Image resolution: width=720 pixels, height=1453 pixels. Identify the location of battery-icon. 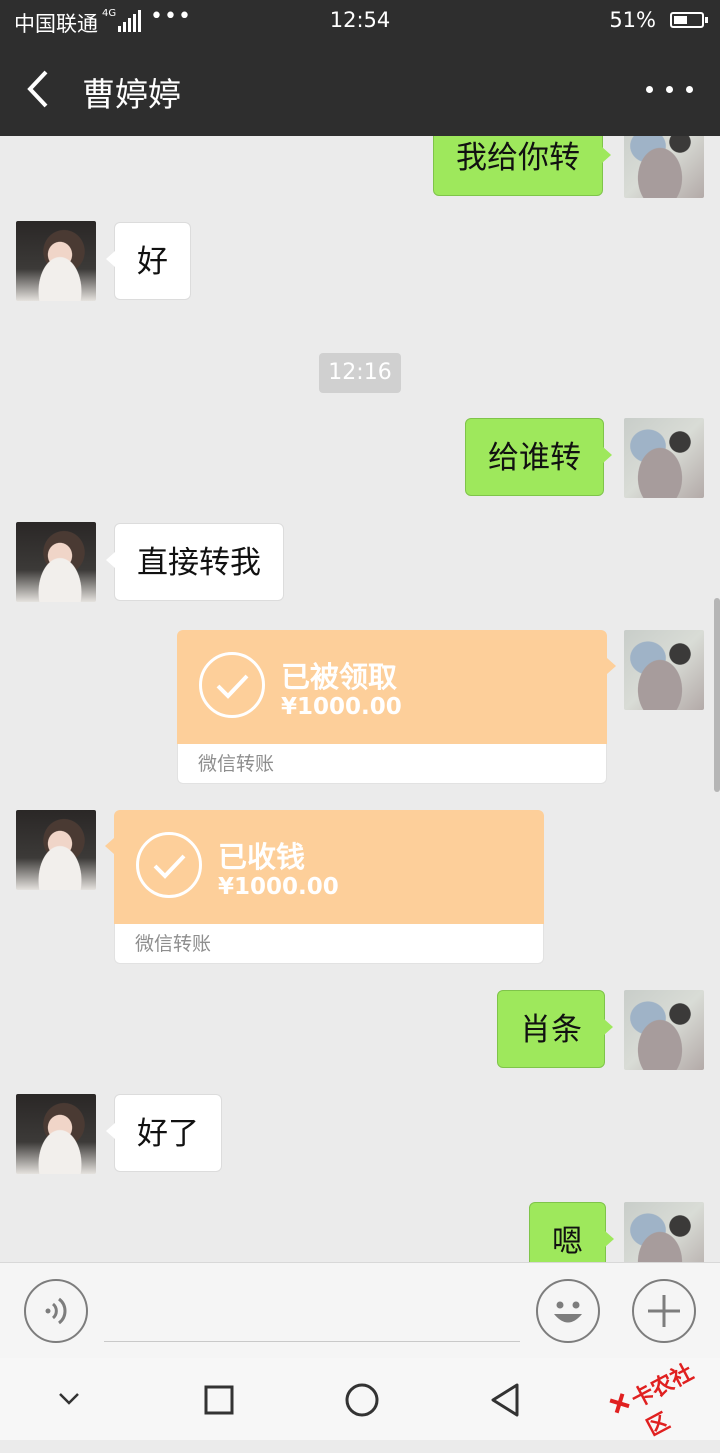
(689, 20).